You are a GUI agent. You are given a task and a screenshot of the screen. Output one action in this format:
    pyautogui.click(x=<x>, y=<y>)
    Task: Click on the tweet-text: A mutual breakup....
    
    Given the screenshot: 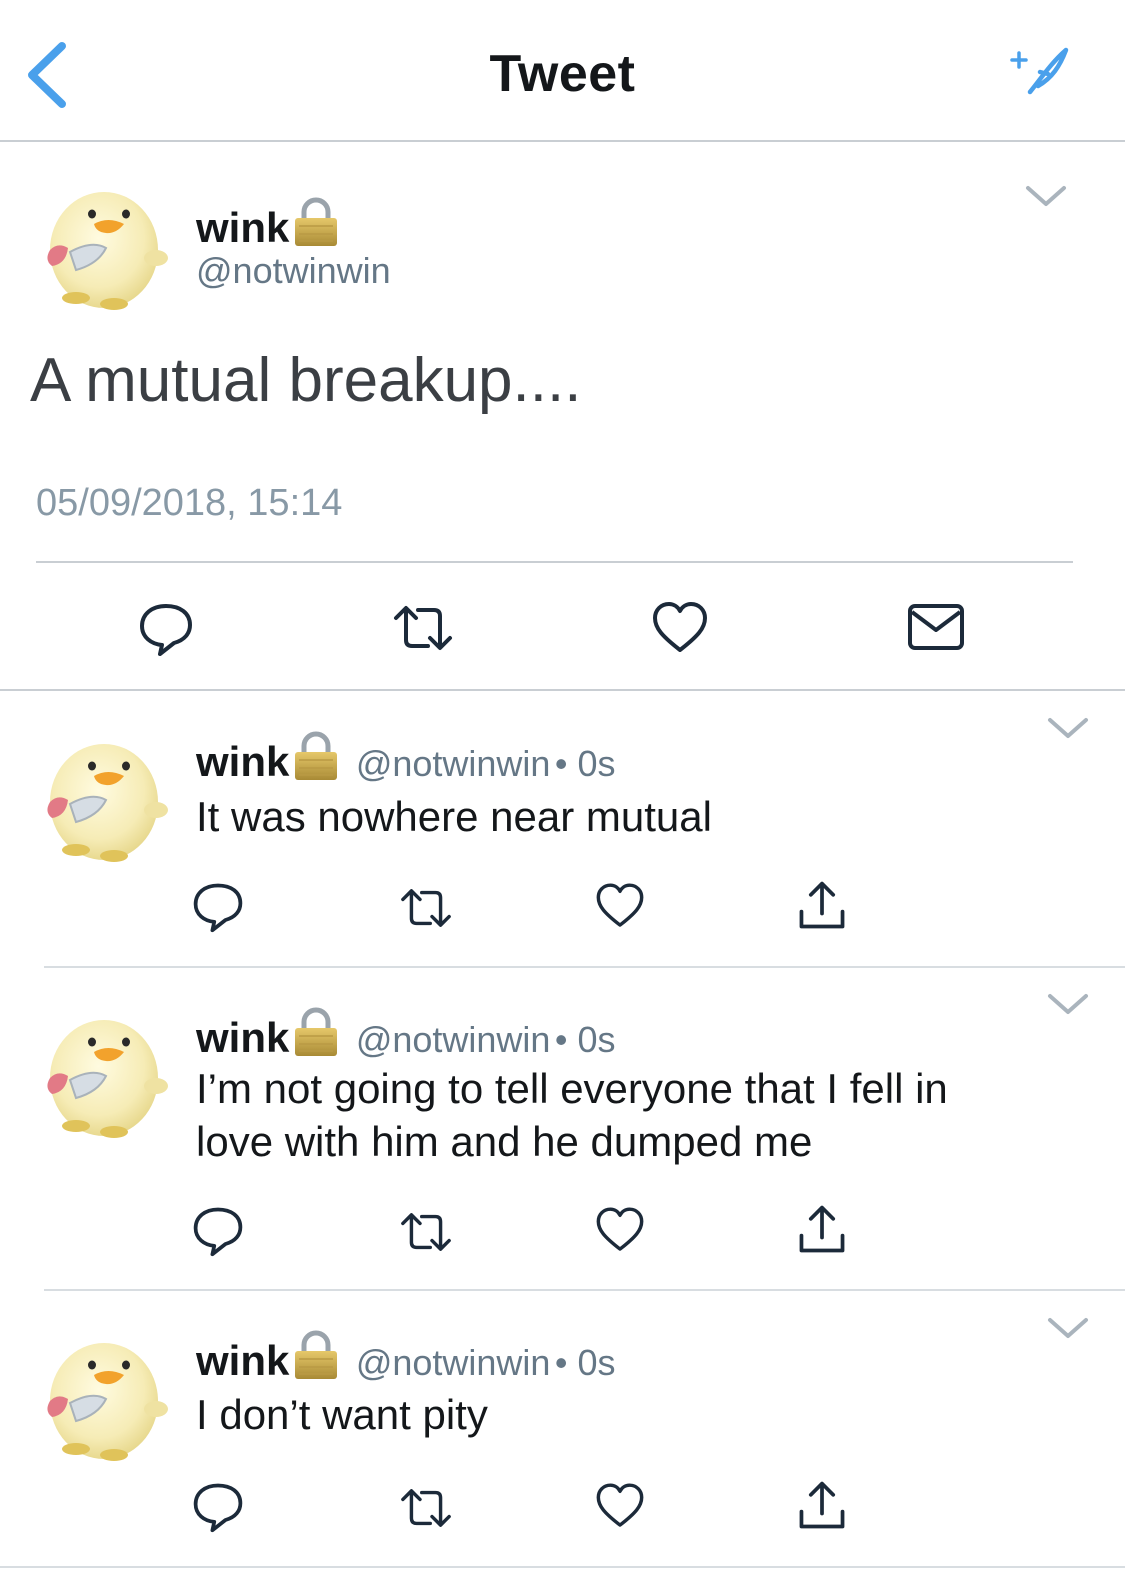 What is the action you would take?
    pyautogui.click(x=306, y=380)
    